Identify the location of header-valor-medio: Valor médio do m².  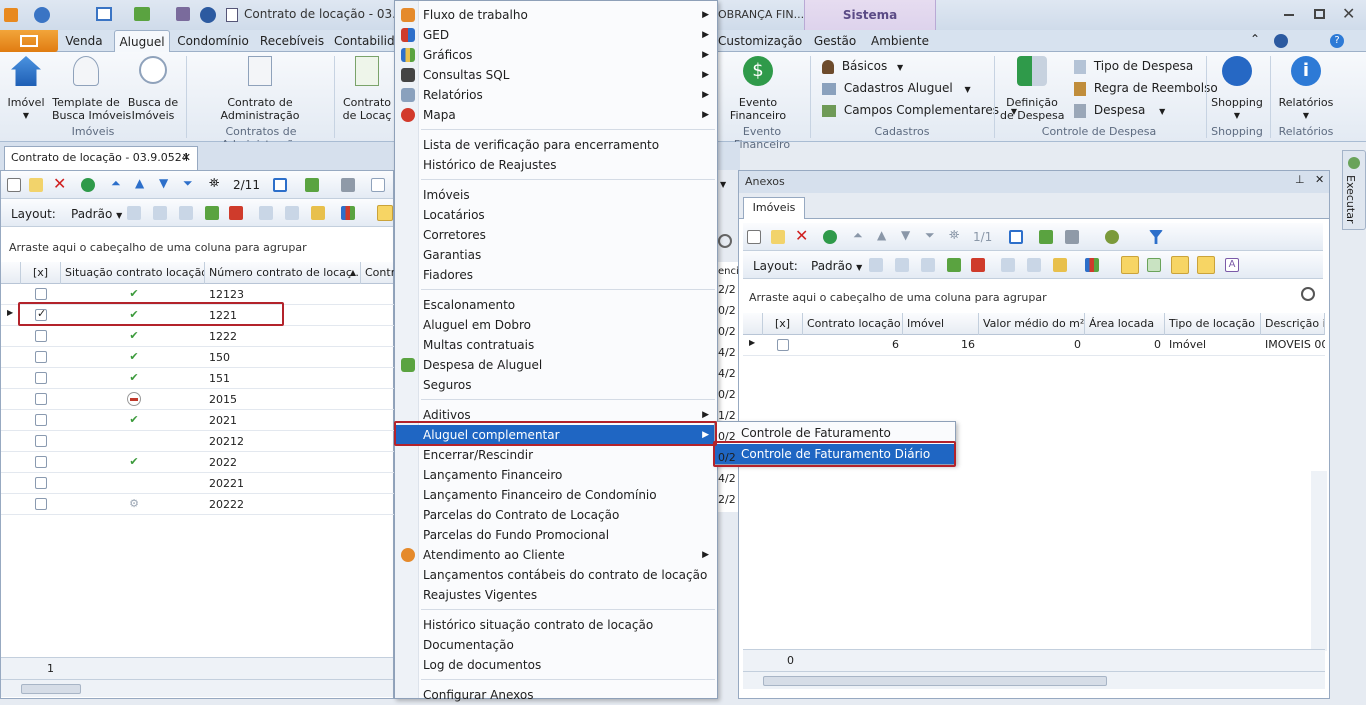
(1032, 324).